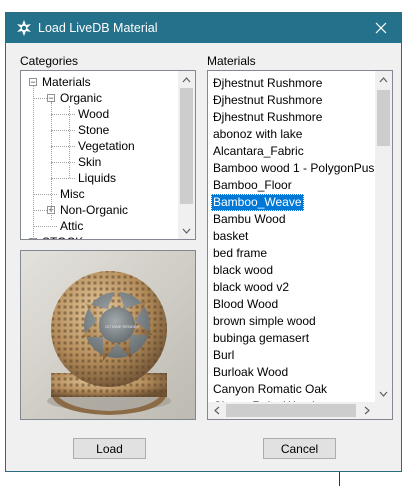 The image size is (411, 486). I want to click on tree-vertical-scrollbar, so click(186, 155).